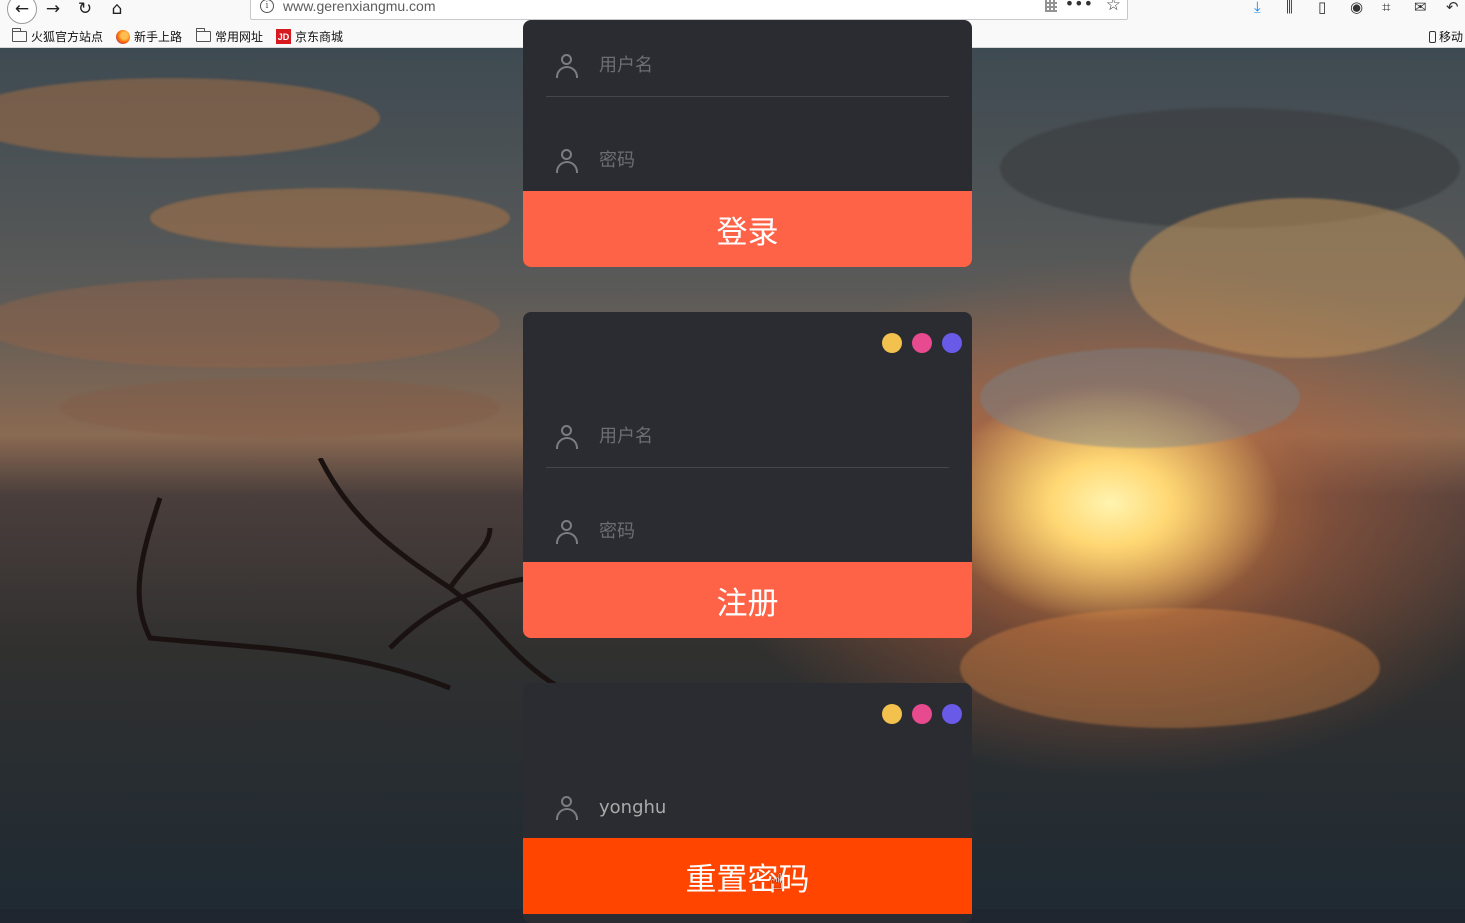  I want to click on qr-code-icon, so click(1051, 6).